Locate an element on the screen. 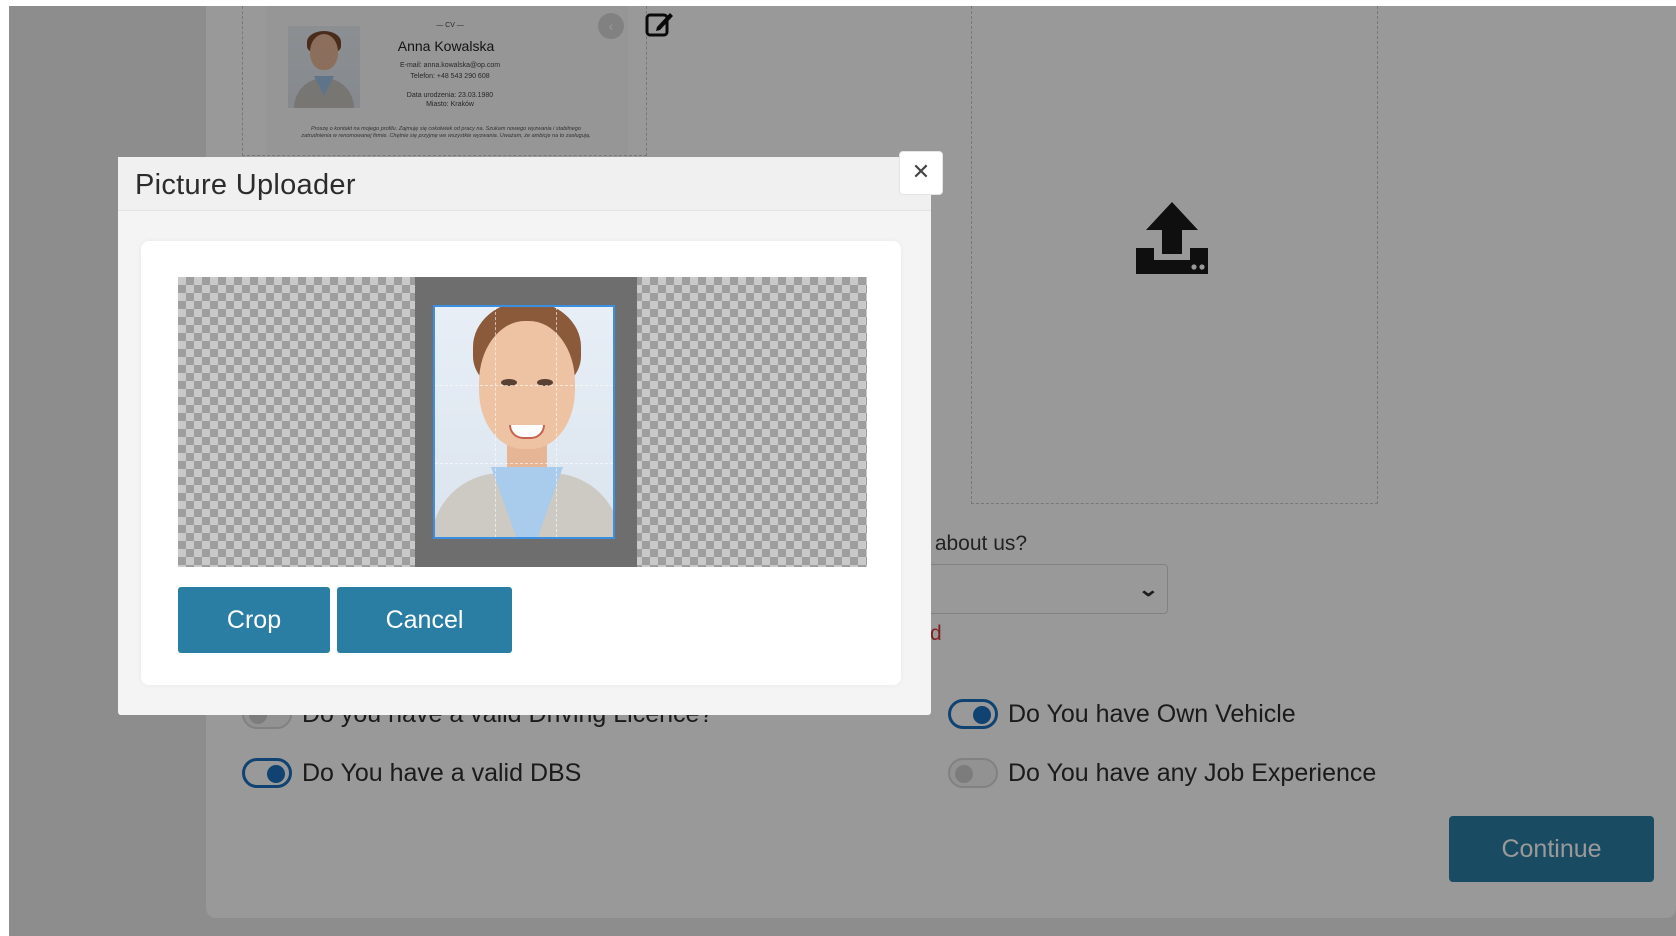  top-edge is located at coordinates (838, 3).